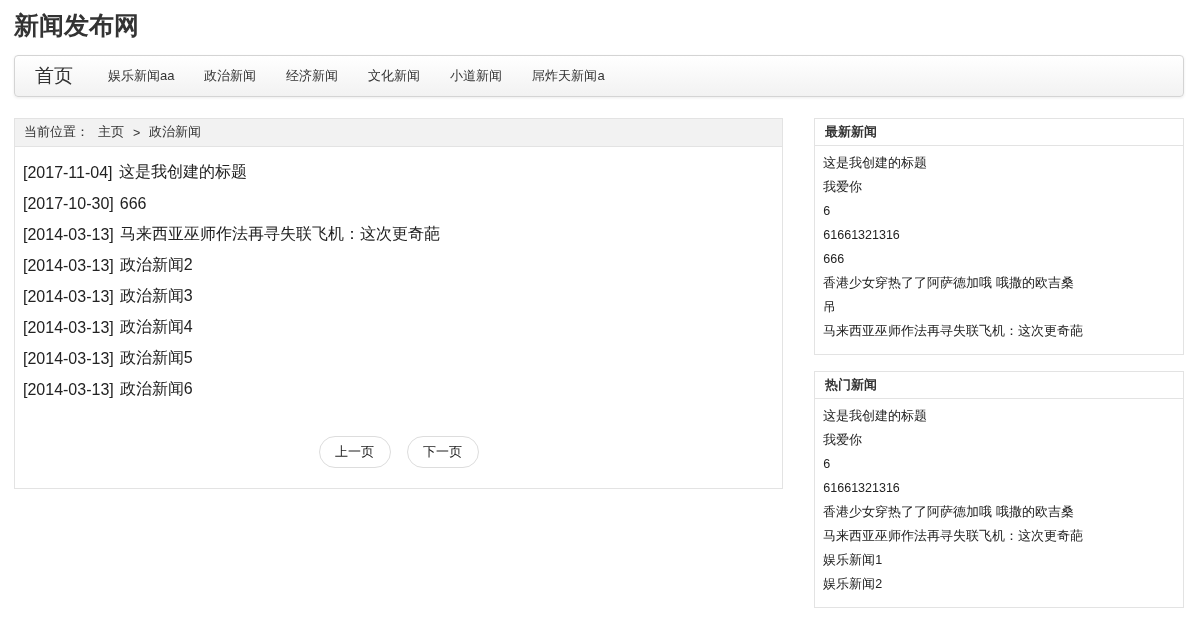  I want to click on nav-link: 政治新闻, so click(230, 76).